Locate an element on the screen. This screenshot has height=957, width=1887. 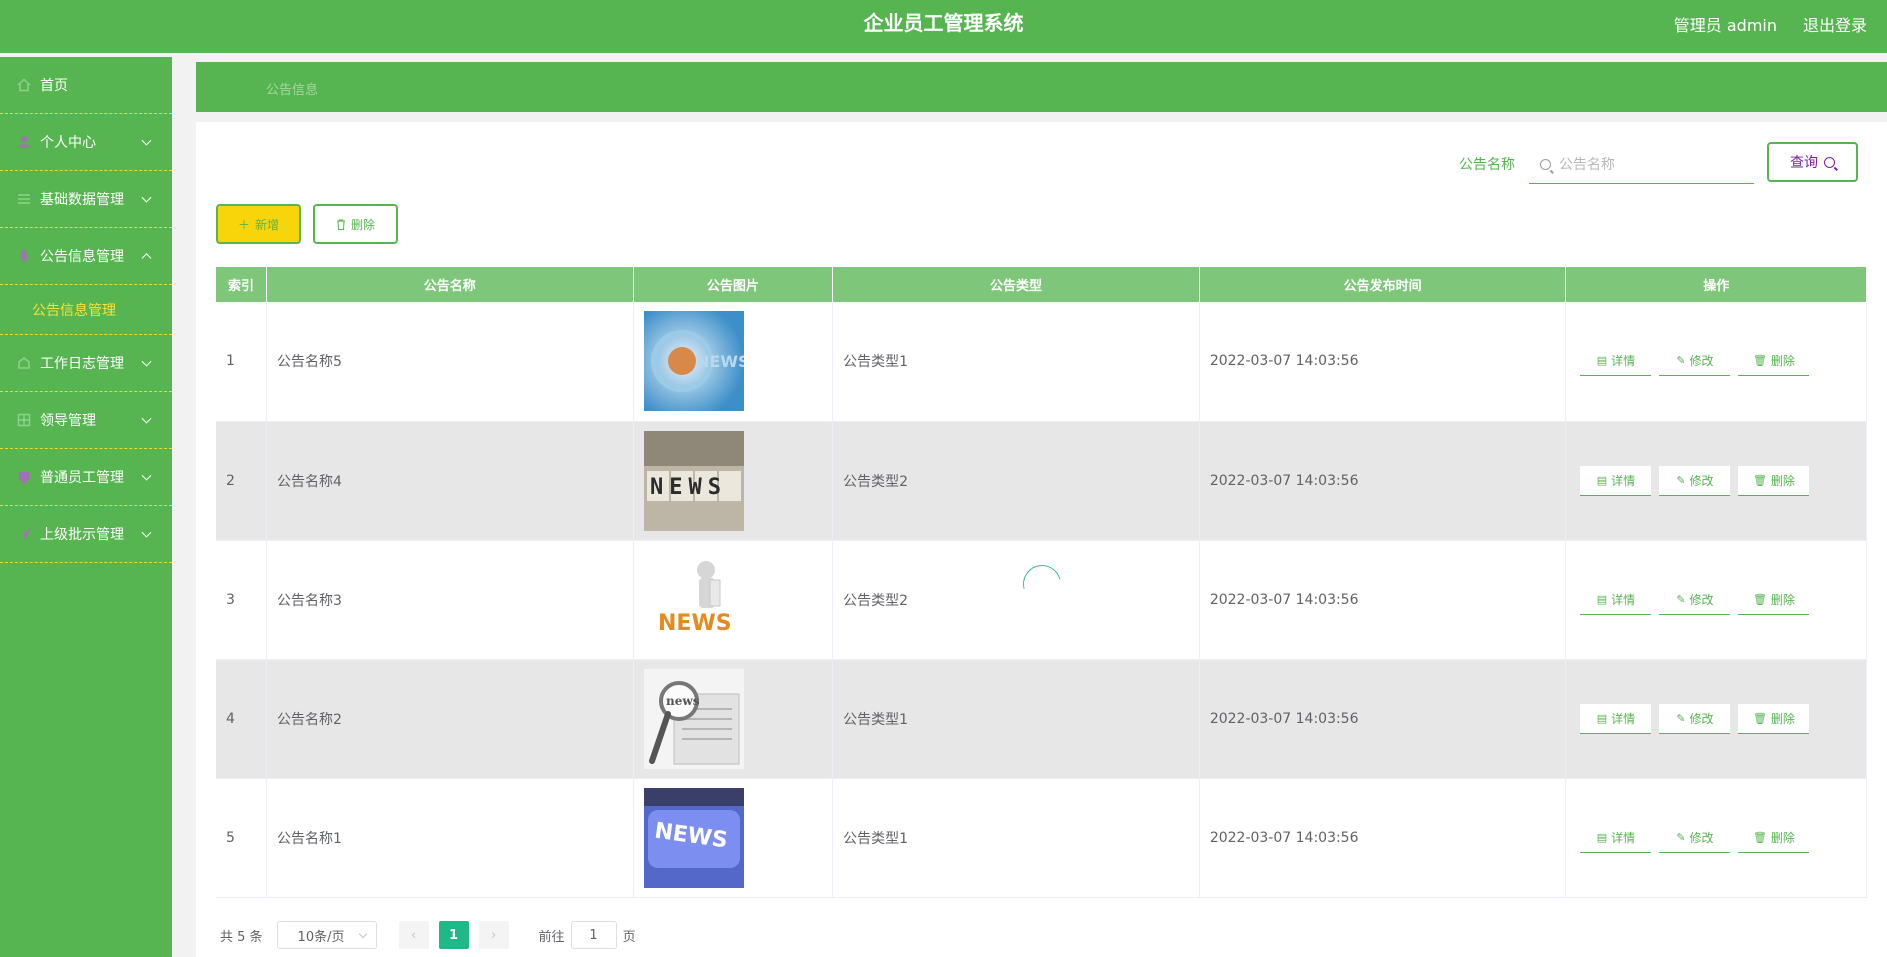
cell-image: news is located at coordinates (733, 719).